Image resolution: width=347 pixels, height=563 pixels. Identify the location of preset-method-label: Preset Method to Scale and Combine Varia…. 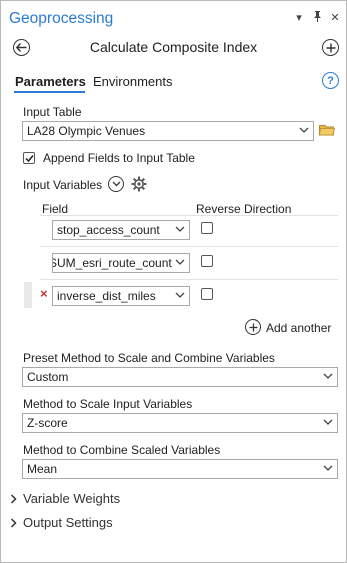
(149, 358).